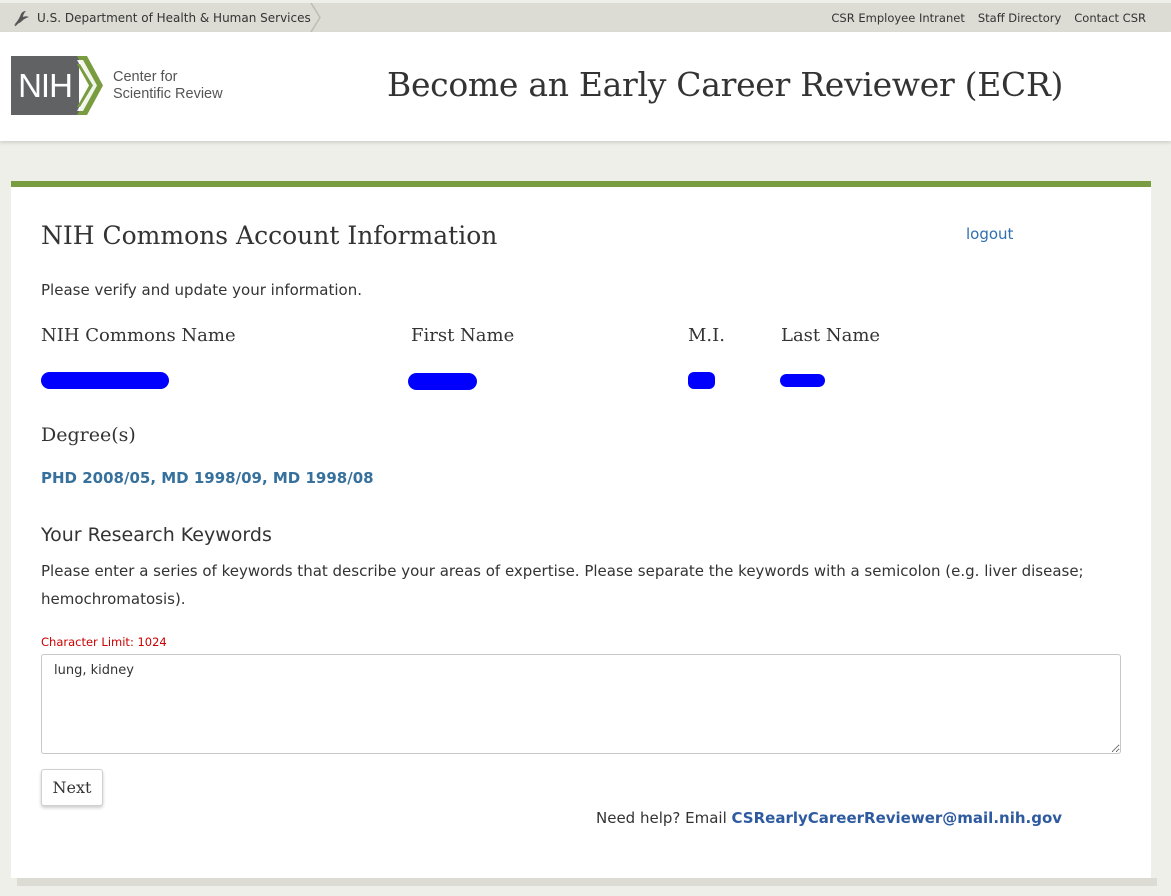  I want to click on middle-initial-label: M.I., so click(706, 335).